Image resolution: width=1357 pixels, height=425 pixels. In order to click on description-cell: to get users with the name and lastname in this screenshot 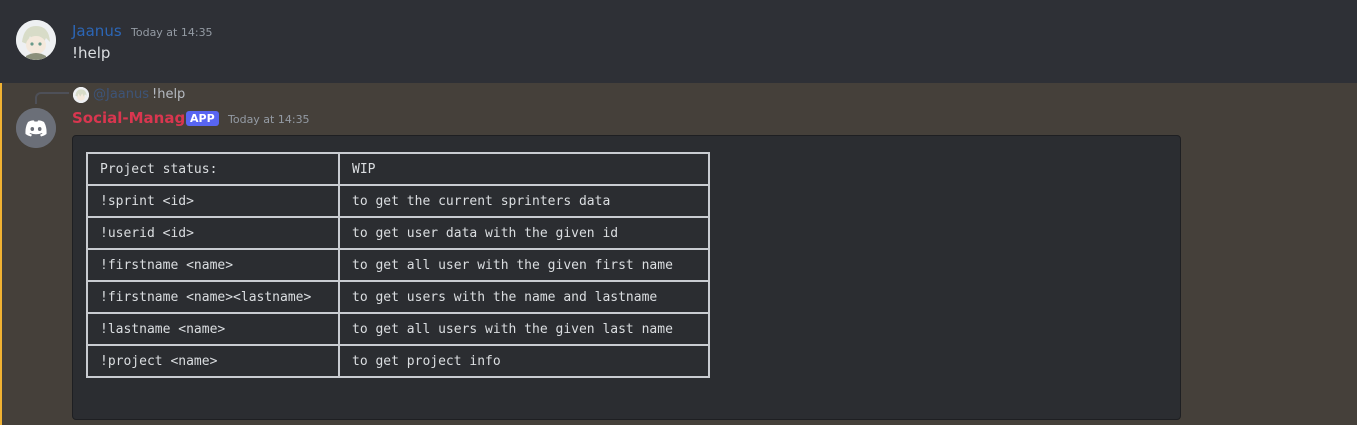, I will do `click(524, 297)`.